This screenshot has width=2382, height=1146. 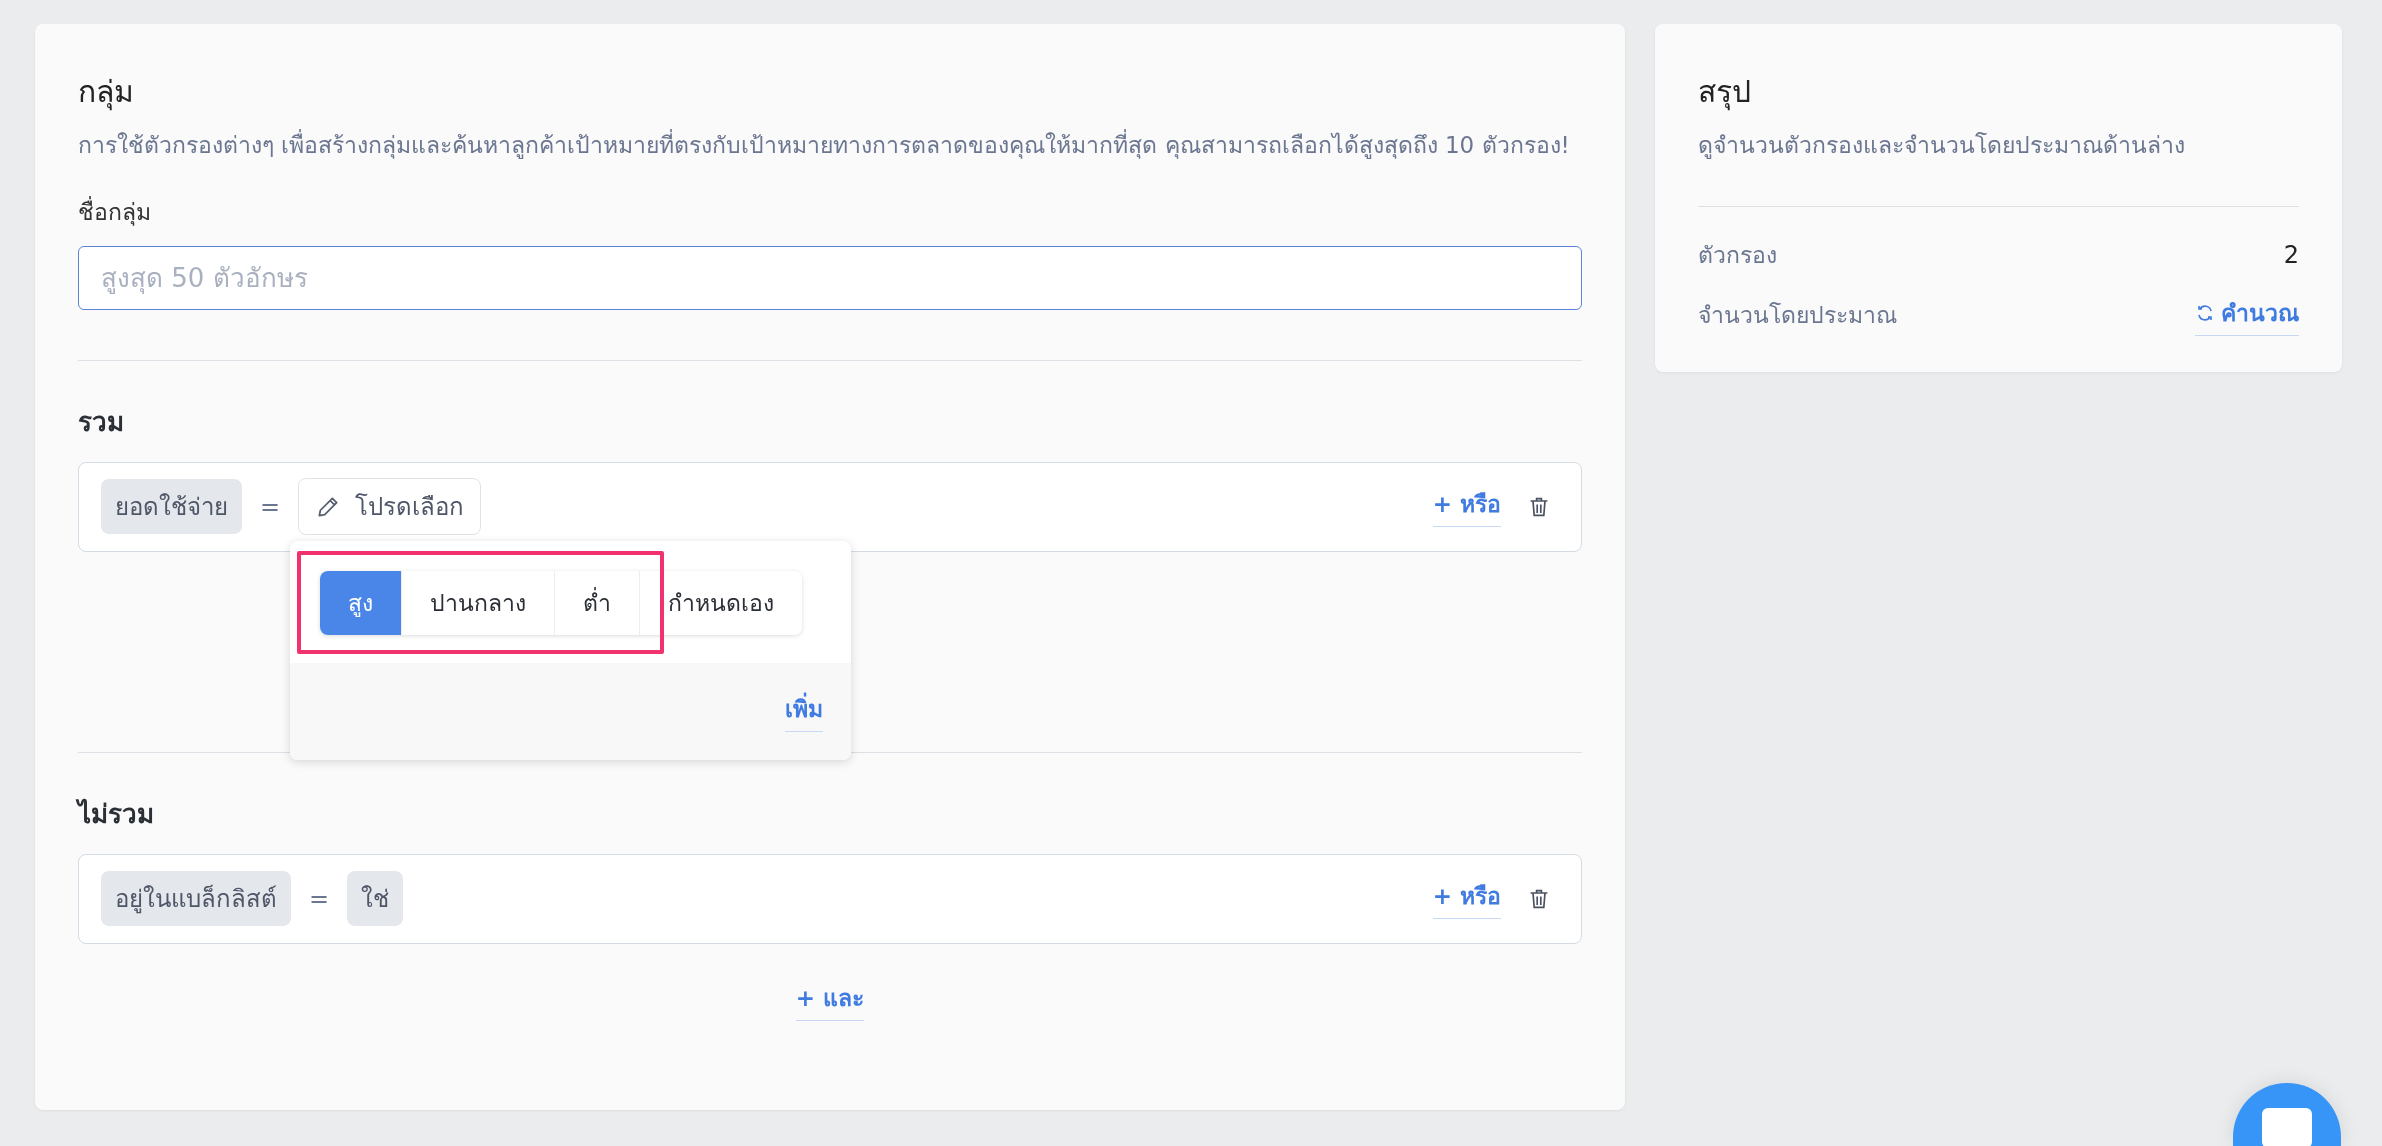 What do you see at coordinates (804, 711) in the screenshot?
I see `add-link: เพิ่ม` at bounding box center [804, 711].